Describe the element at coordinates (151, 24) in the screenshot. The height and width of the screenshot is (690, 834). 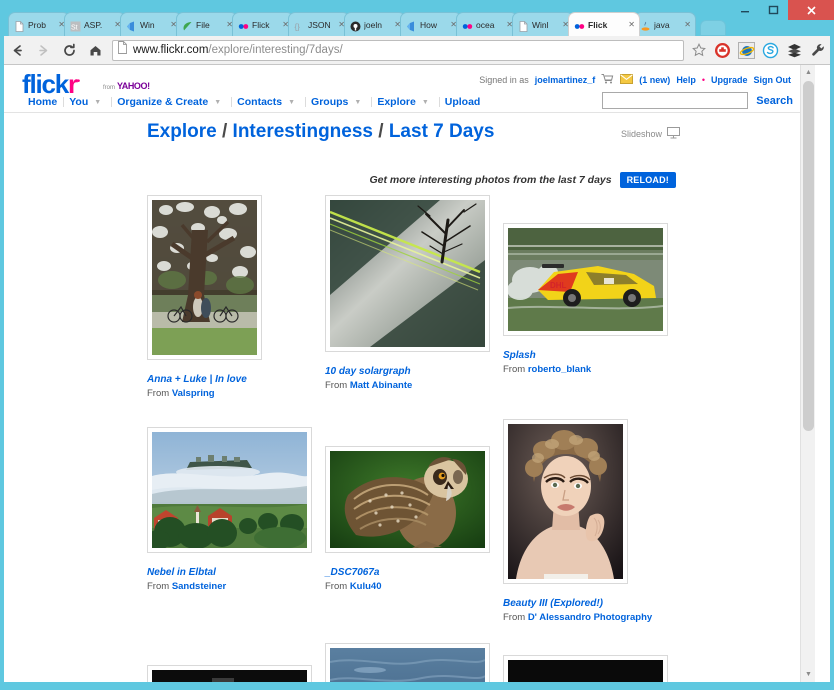
I see `browser-tab: Win ✕` at that location.